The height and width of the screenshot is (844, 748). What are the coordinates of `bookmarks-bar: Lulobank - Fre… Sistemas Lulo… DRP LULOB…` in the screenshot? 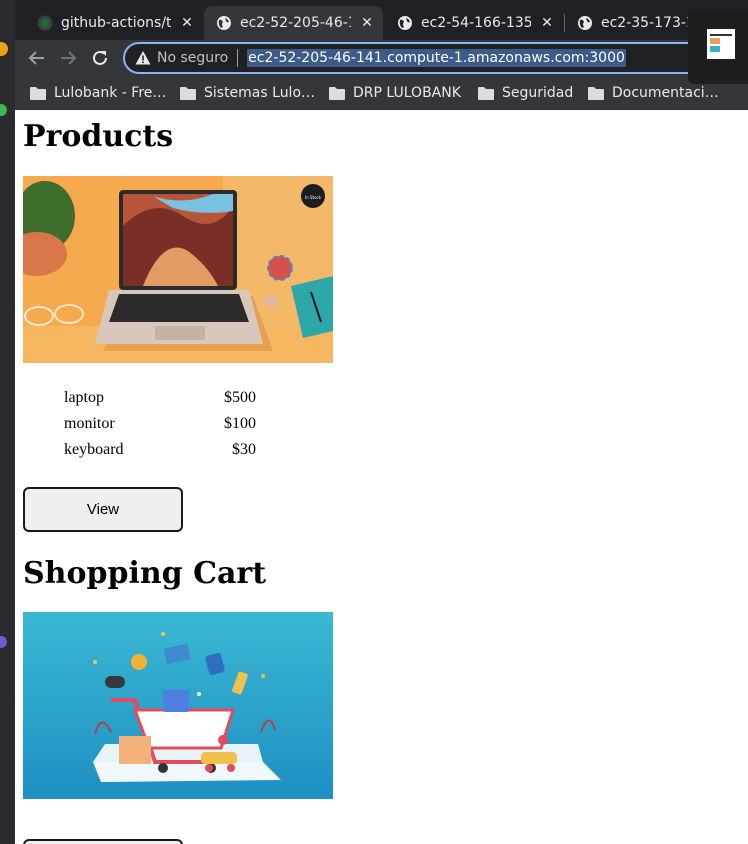 It's located at (381, 93).